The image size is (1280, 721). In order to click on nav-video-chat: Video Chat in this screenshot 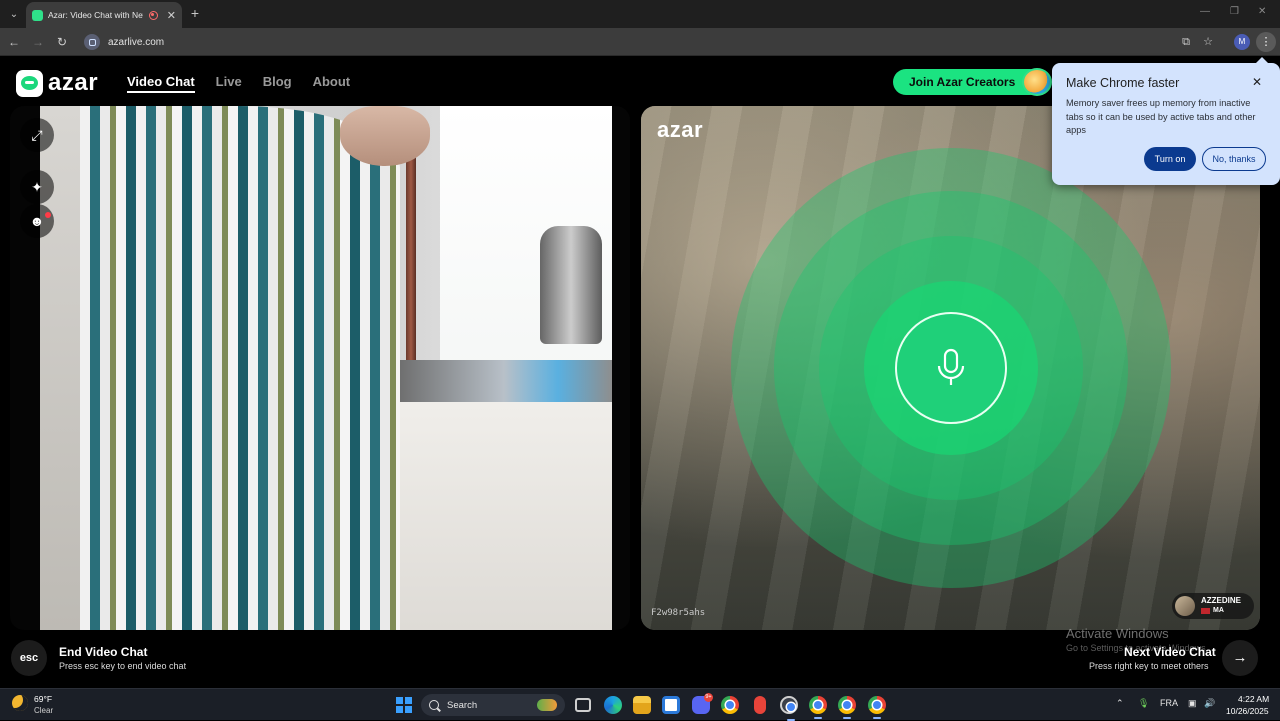, I will do `click(161, 83)`.